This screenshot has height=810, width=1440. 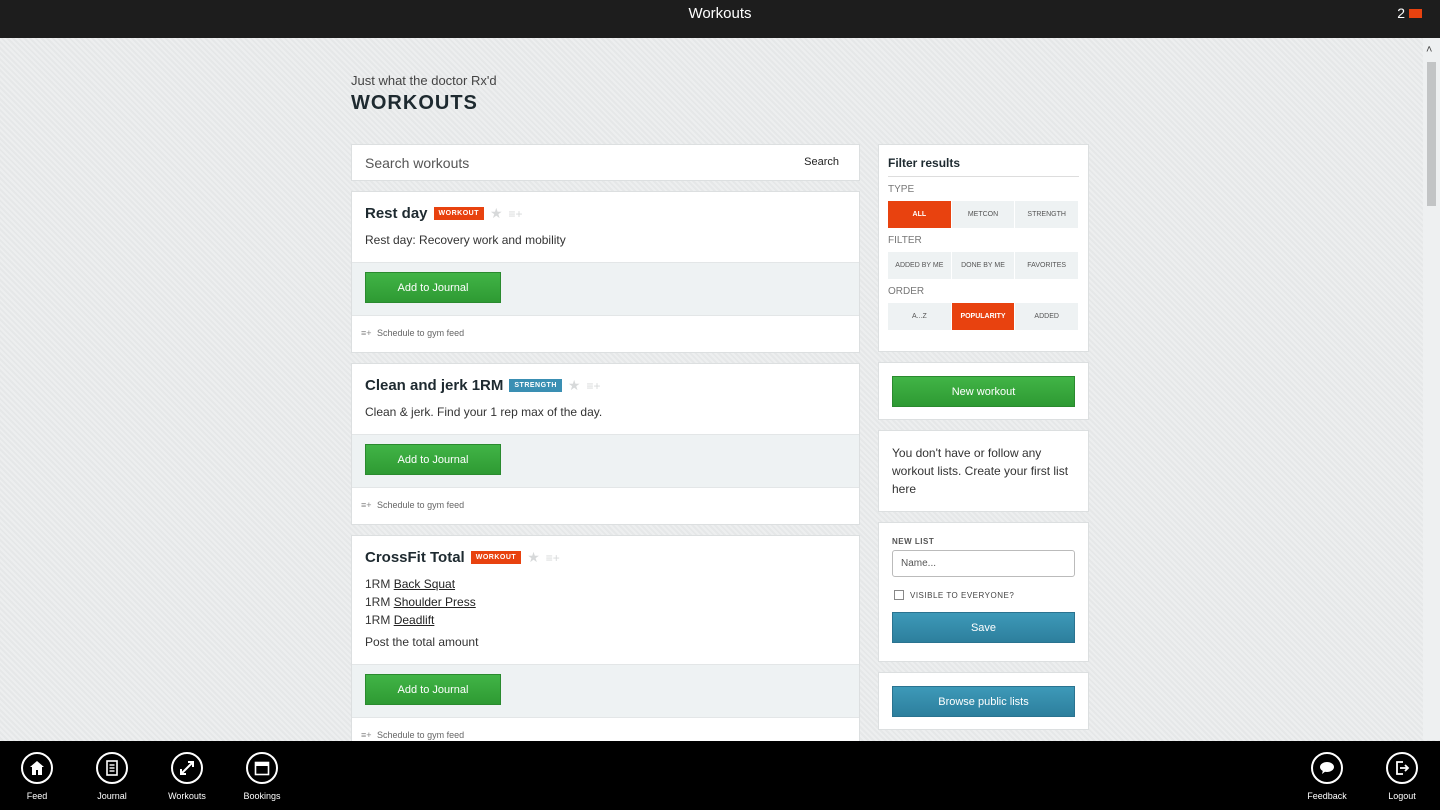 What do you see at coordinates (562, 162) in the screenshot?
I see `search-input` at bounding box center [562, 162].